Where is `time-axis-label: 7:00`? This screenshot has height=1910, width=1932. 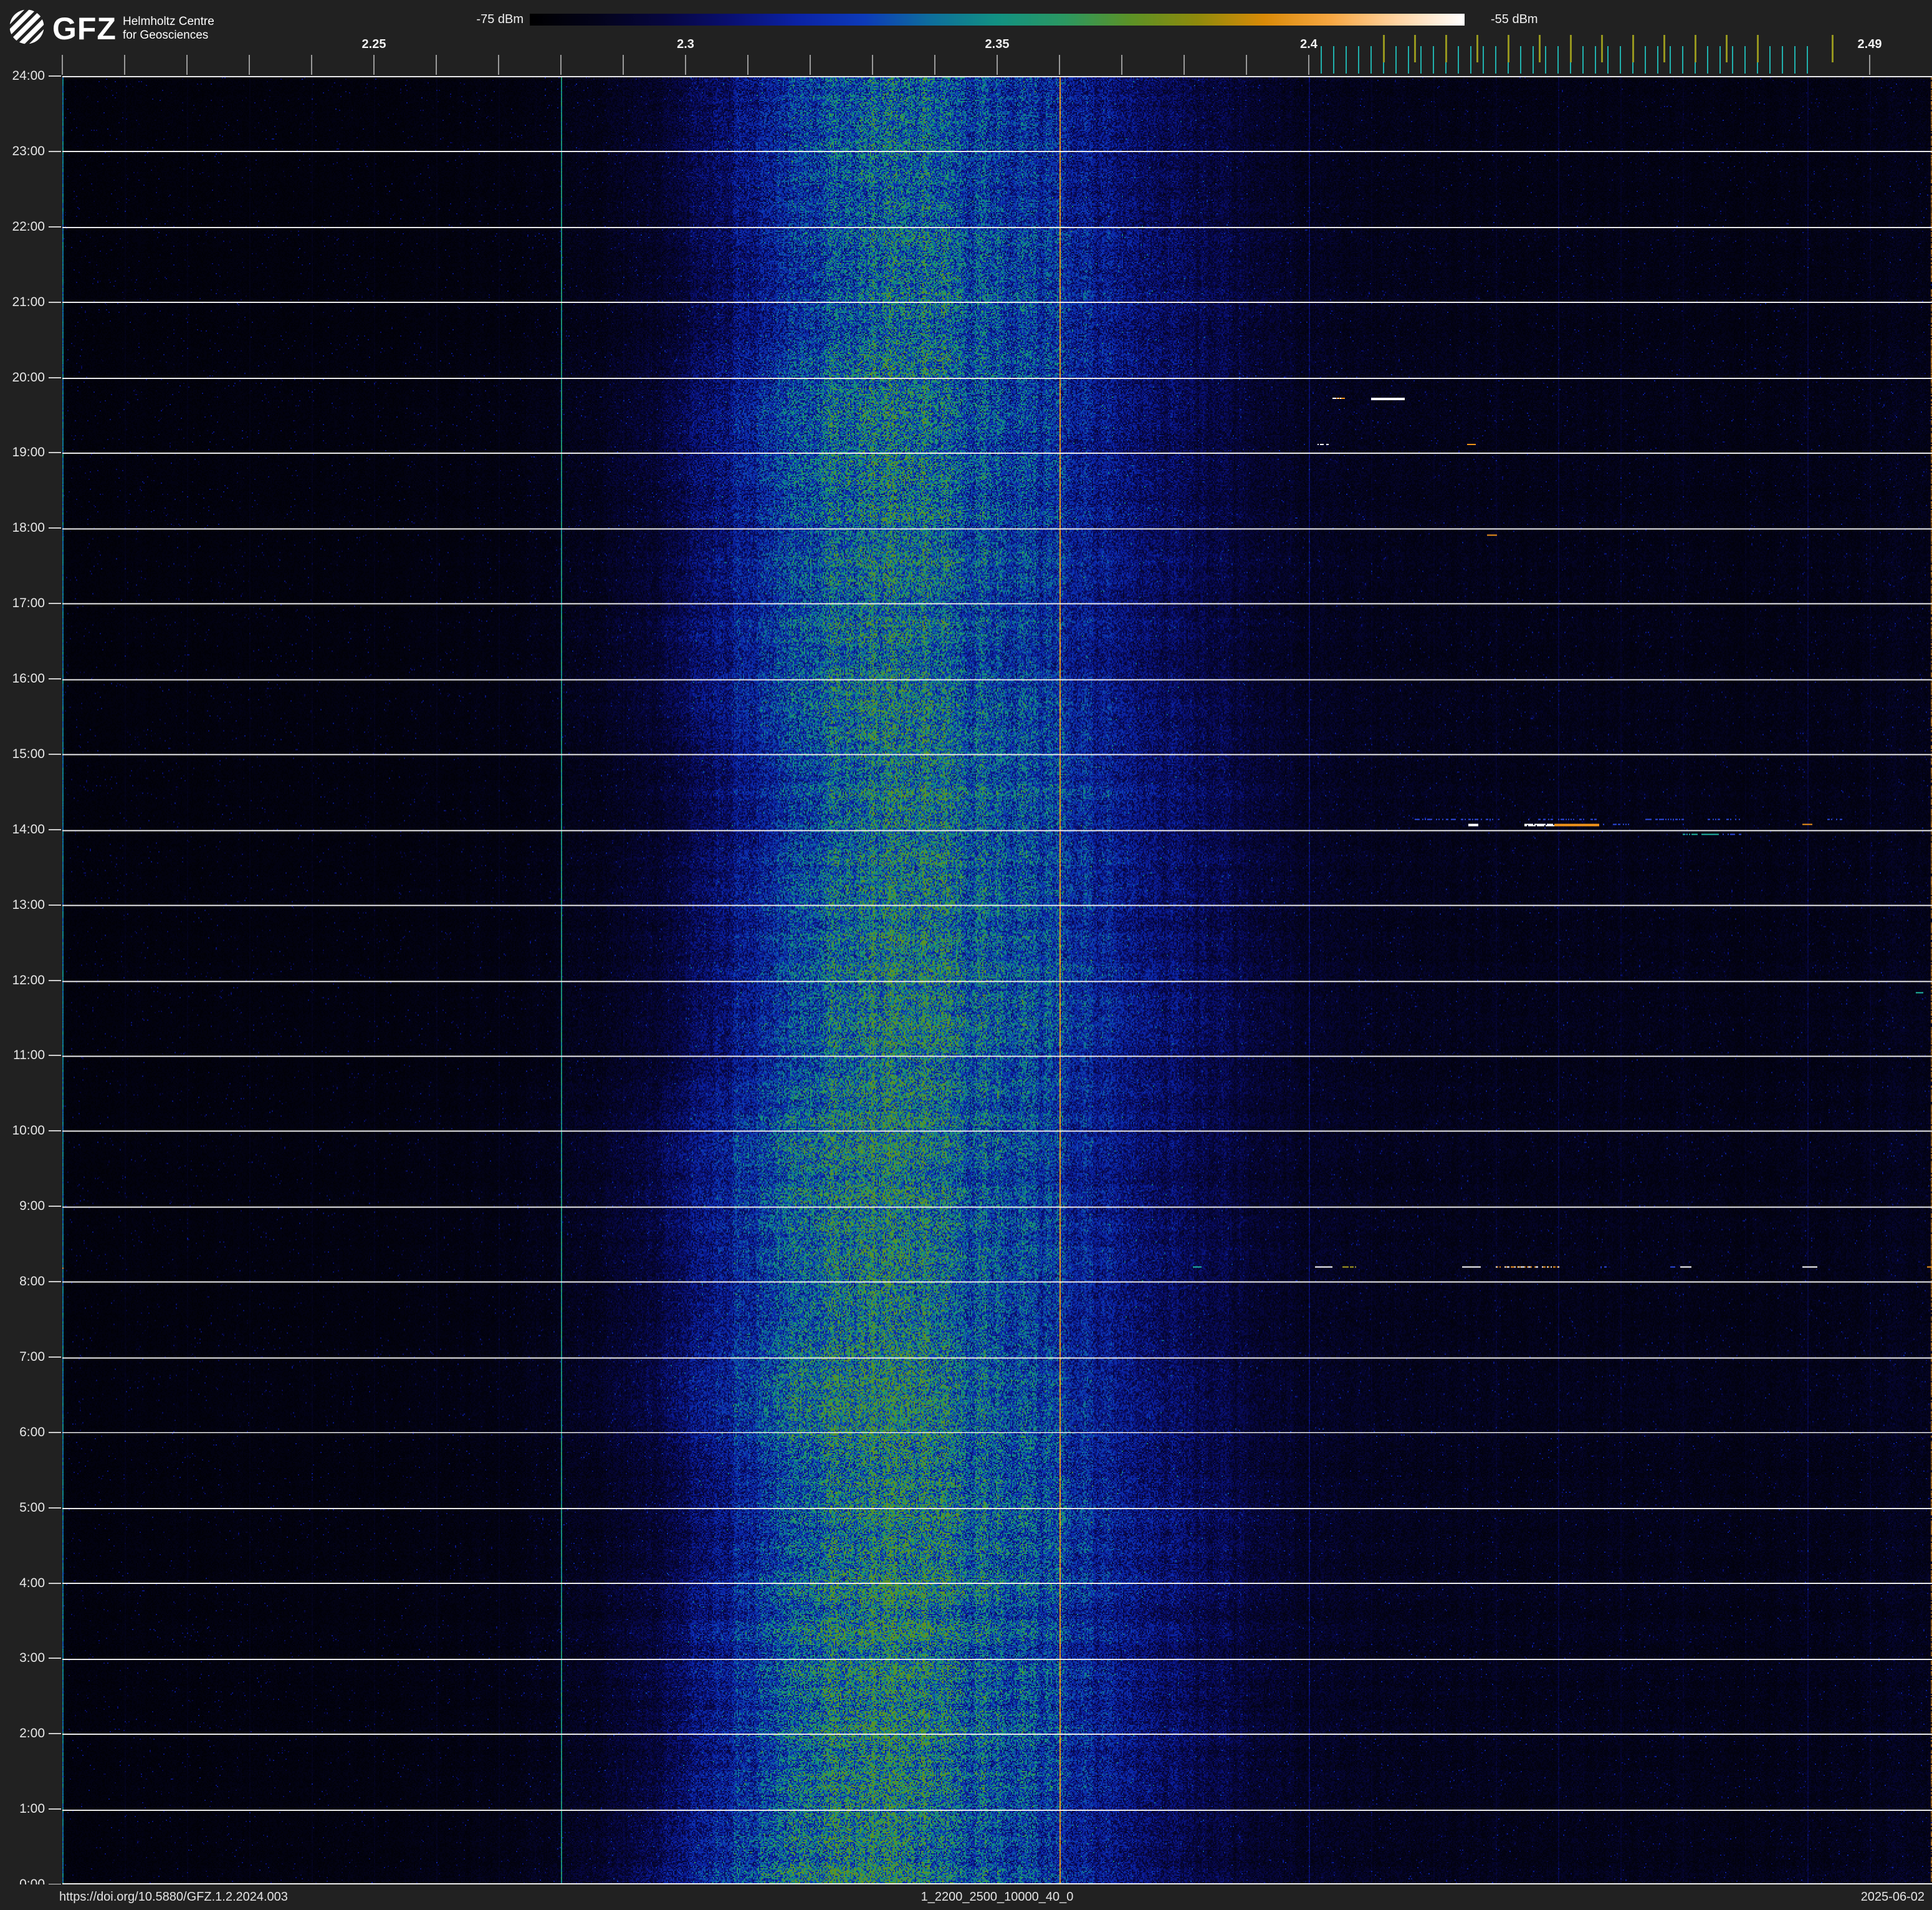
time-axis-label: 7:00 is located at coordinates (32, 1356).